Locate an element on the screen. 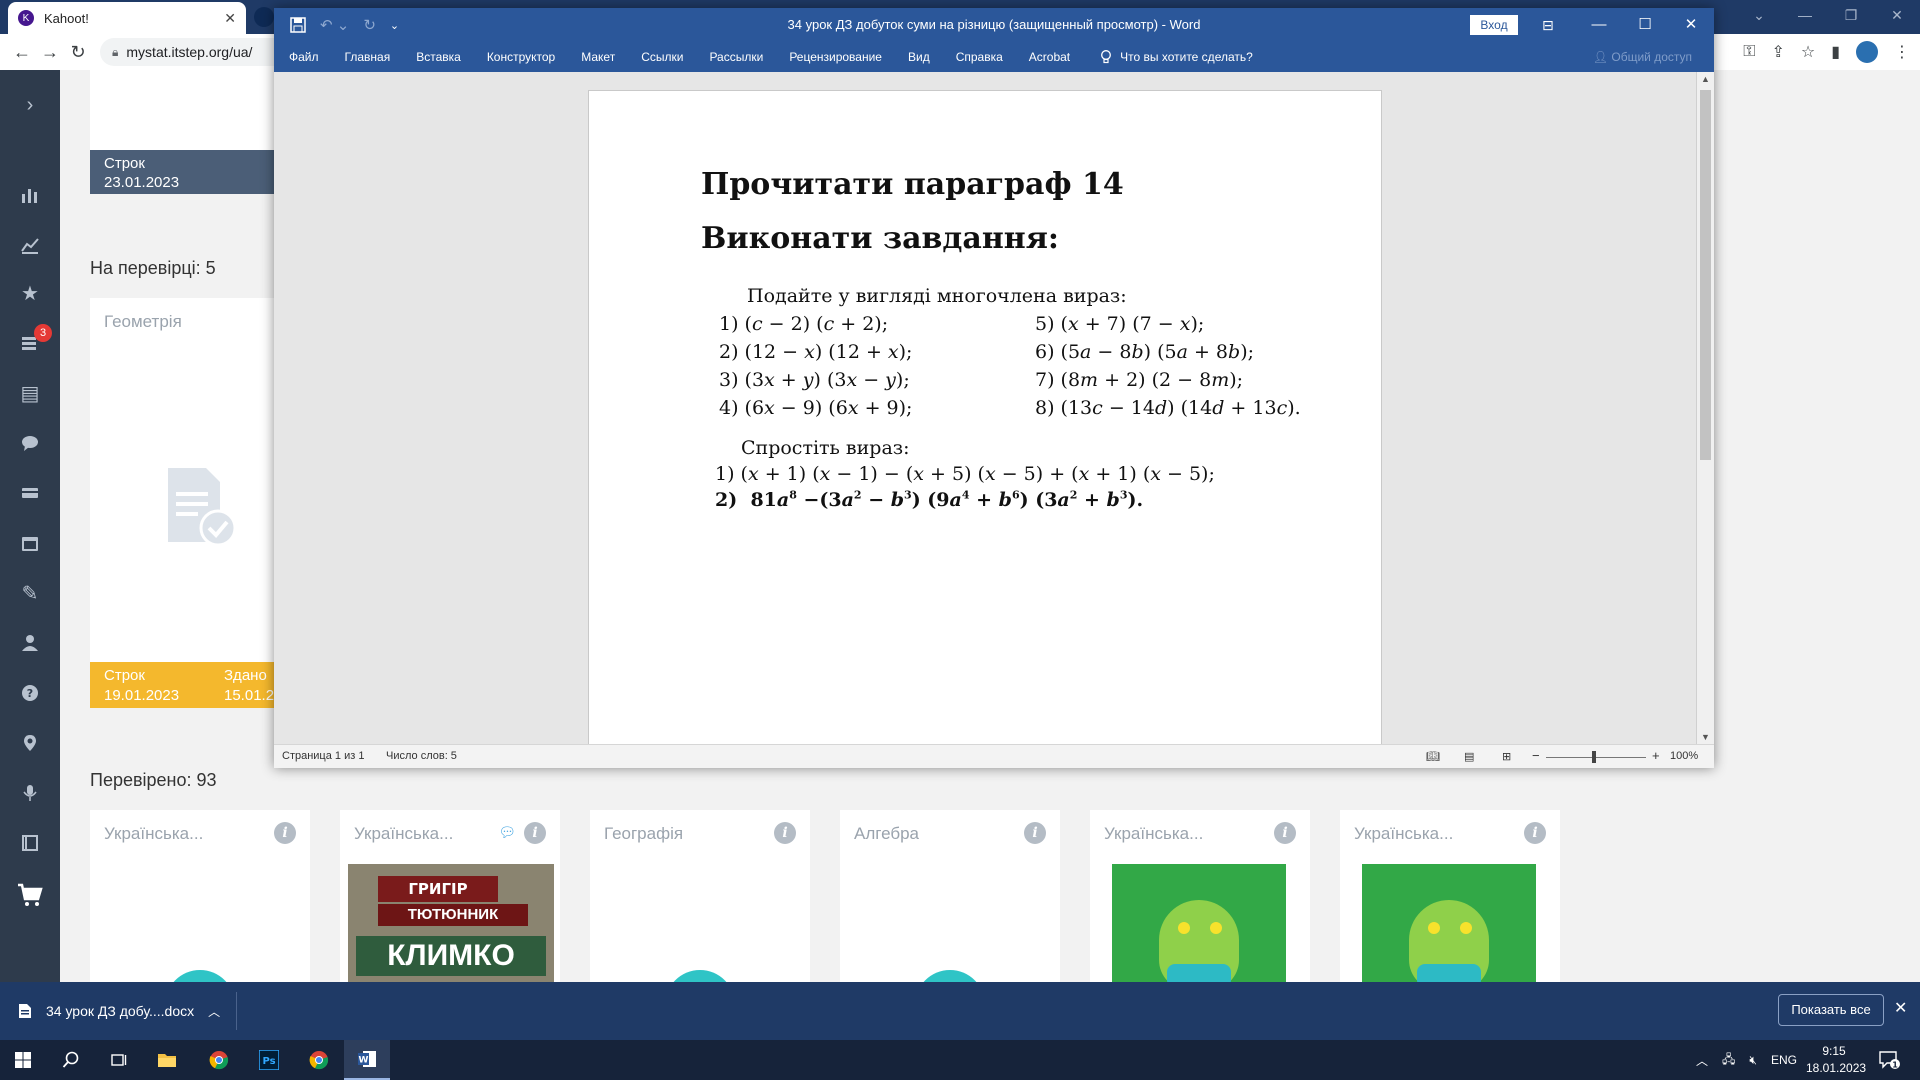  network-icon: 🖧︎ is located at coordinates (1728, 1060).